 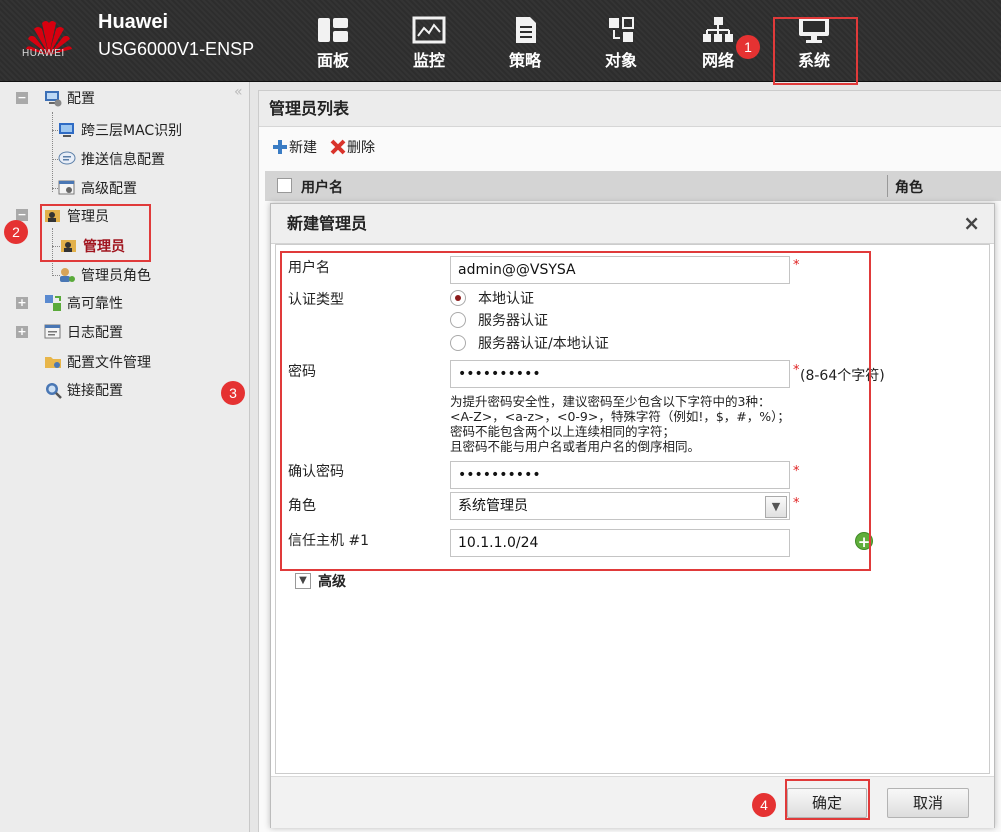 I want to click on sidebar-item-config: 配置, so click(x=69, y=98).